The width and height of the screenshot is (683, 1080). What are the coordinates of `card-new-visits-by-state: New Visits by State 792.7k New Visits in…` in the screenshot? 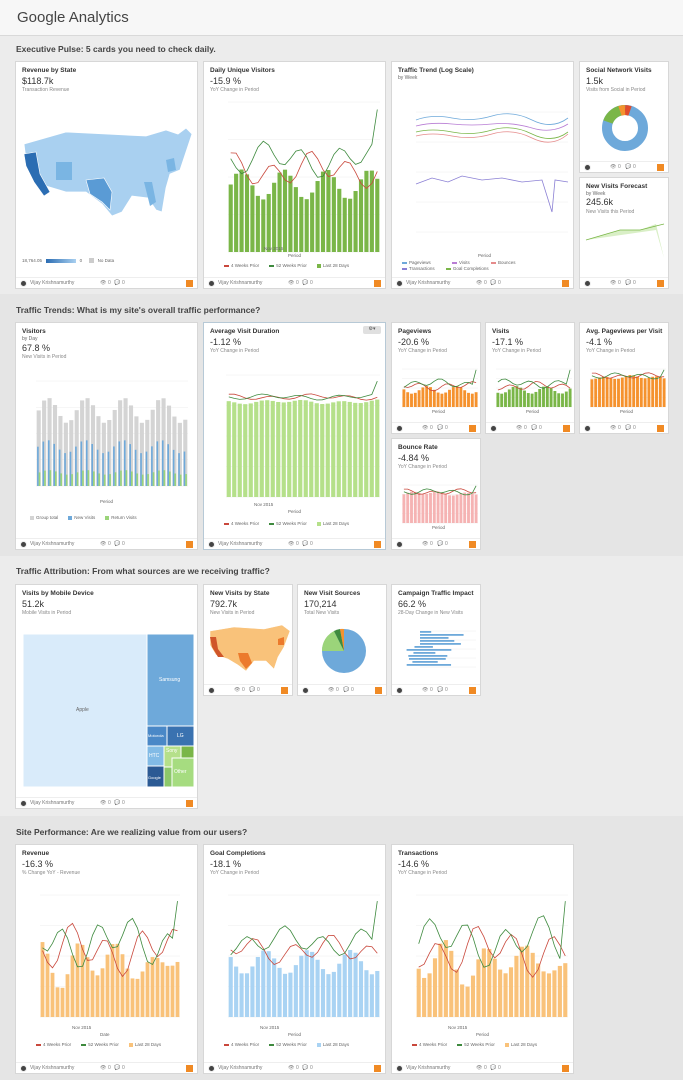 It's located at (248, 640).